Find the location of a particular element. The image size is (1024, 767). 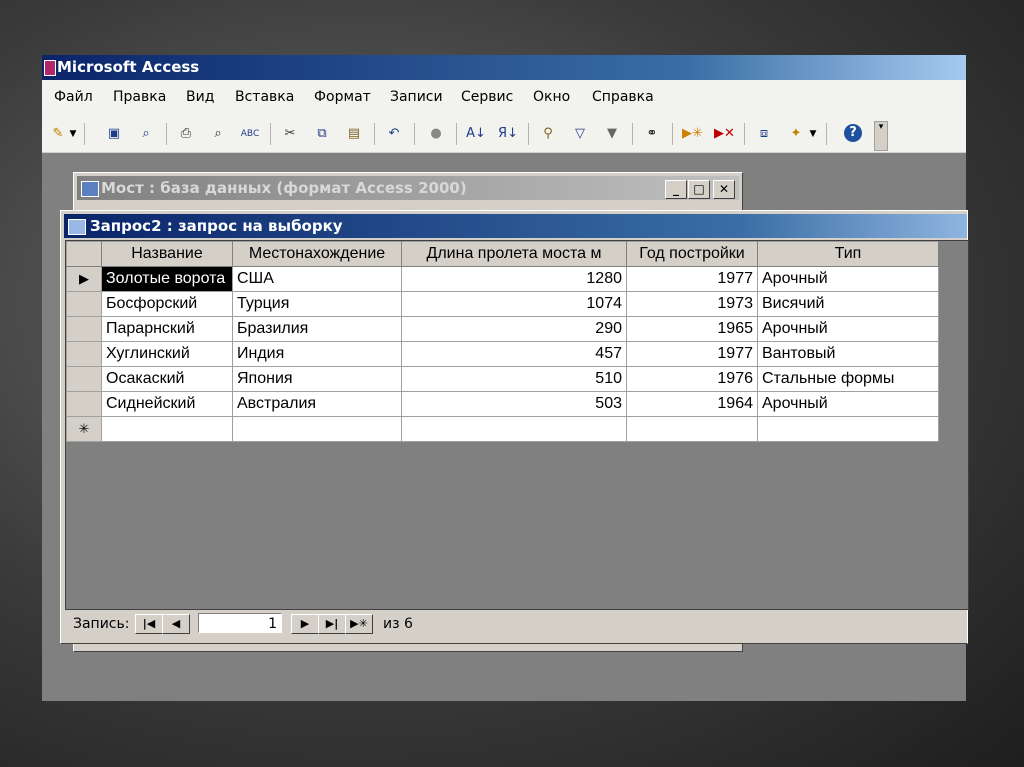

query-window-titlebar: Запрос2 : запрос на выборку is located at coordinates (515, 226).